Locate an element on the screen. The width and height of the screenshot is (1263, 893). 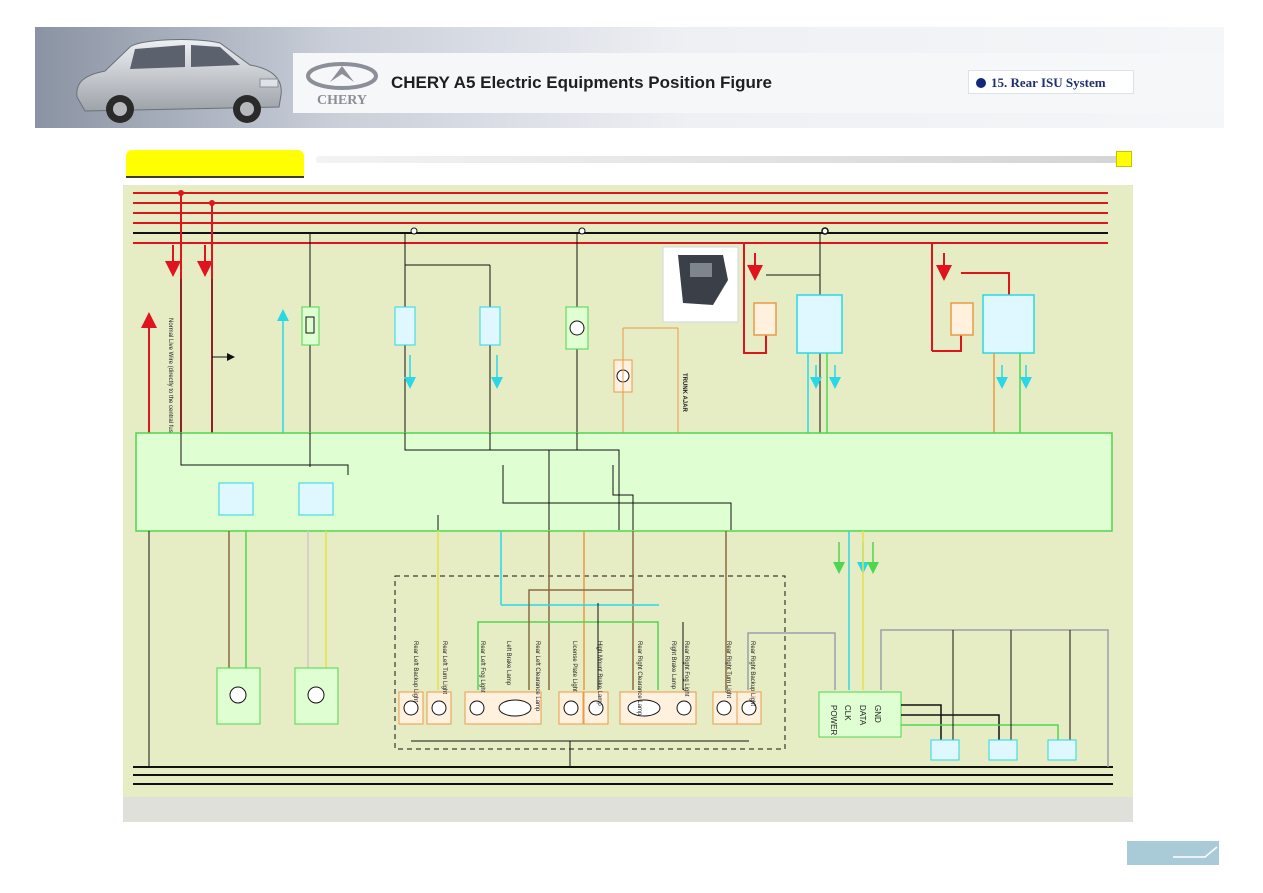
lamp-label: Rear Left Fog Light is located at coordinates (482, 667).